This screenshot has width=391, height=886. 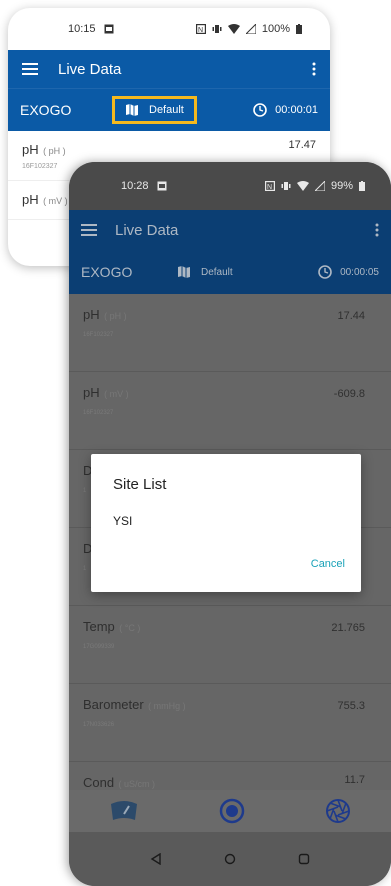 I want to click on aperture-icon, so click(x=338, y=811).